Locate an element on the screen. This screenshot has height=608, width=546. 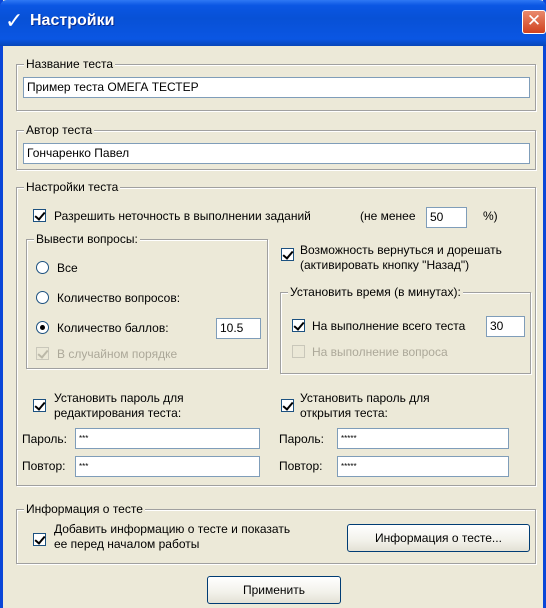
min-percent-suffix: %) is located at coordinates (490, 216).